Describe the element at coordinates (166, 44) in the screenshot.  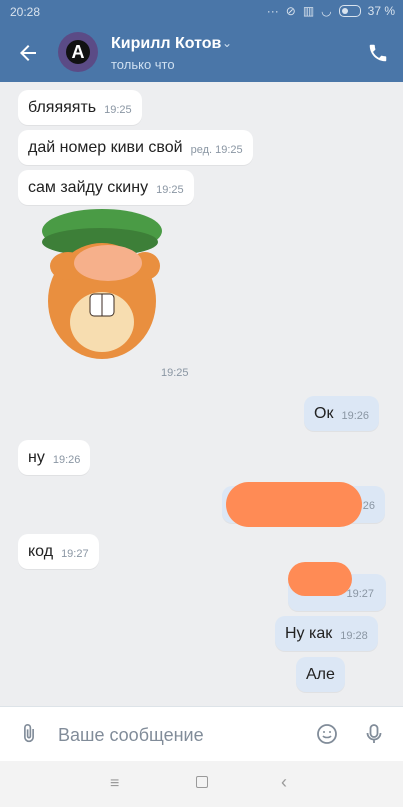
I see `contact-name: Кирилл Котов` at that location.